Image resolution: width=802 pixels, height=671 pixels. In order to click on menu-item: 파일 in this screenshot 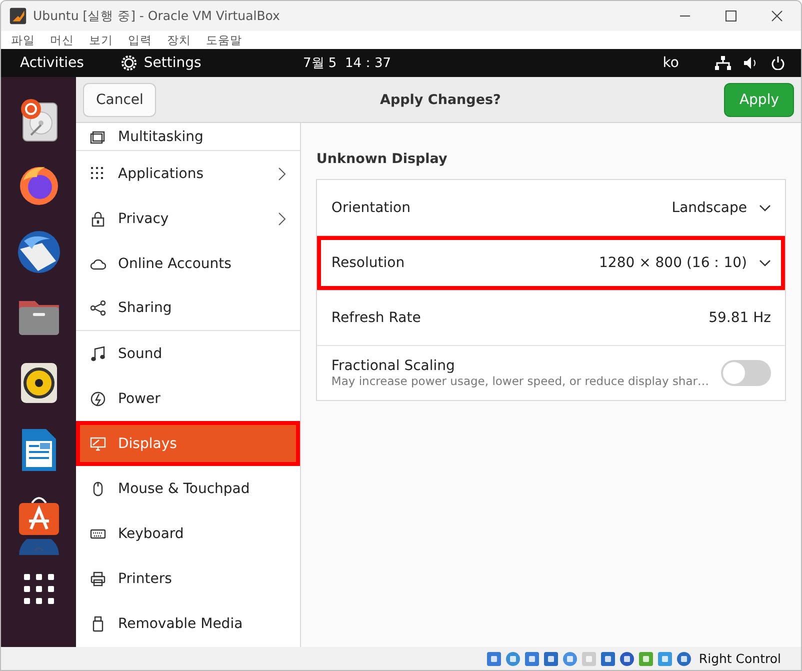, I will do `click(23, 40)`.